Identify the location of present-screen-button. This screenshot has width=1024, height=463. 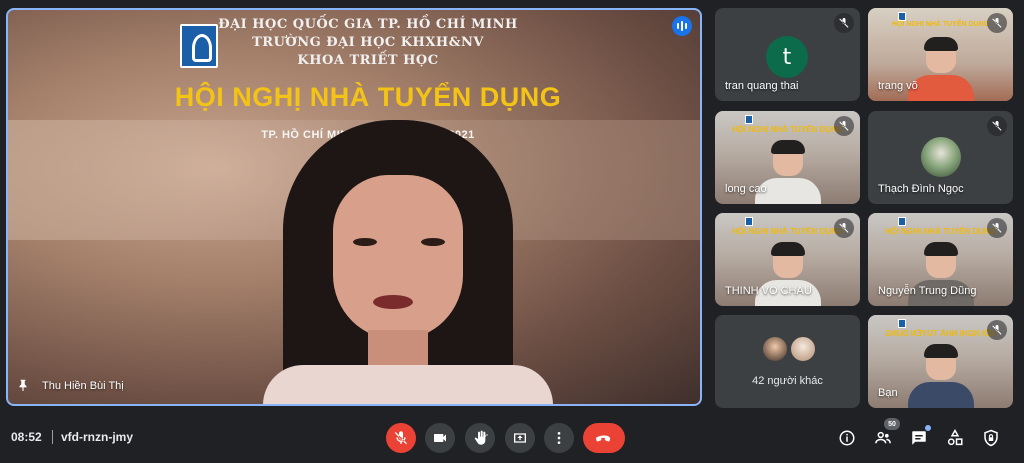
(520, 438).